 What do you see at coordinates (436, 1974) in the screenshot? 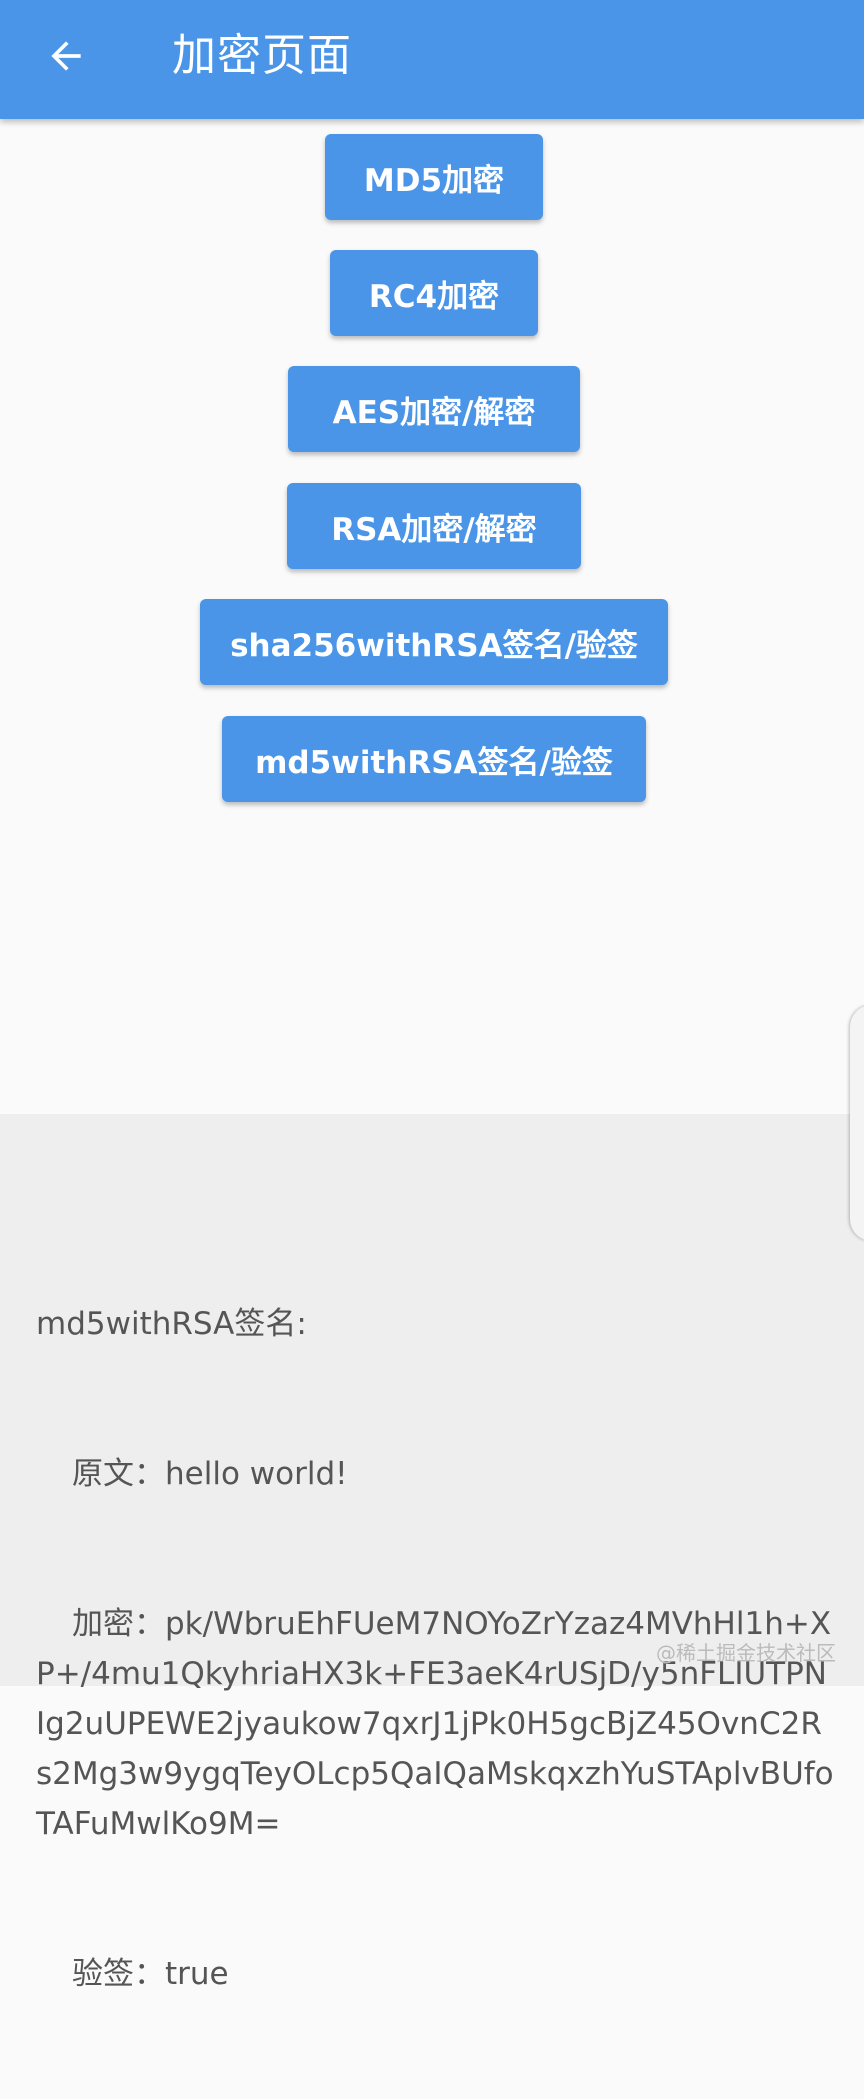
I see `verify-row: 验签：true` at bounding box center [436, 1974].